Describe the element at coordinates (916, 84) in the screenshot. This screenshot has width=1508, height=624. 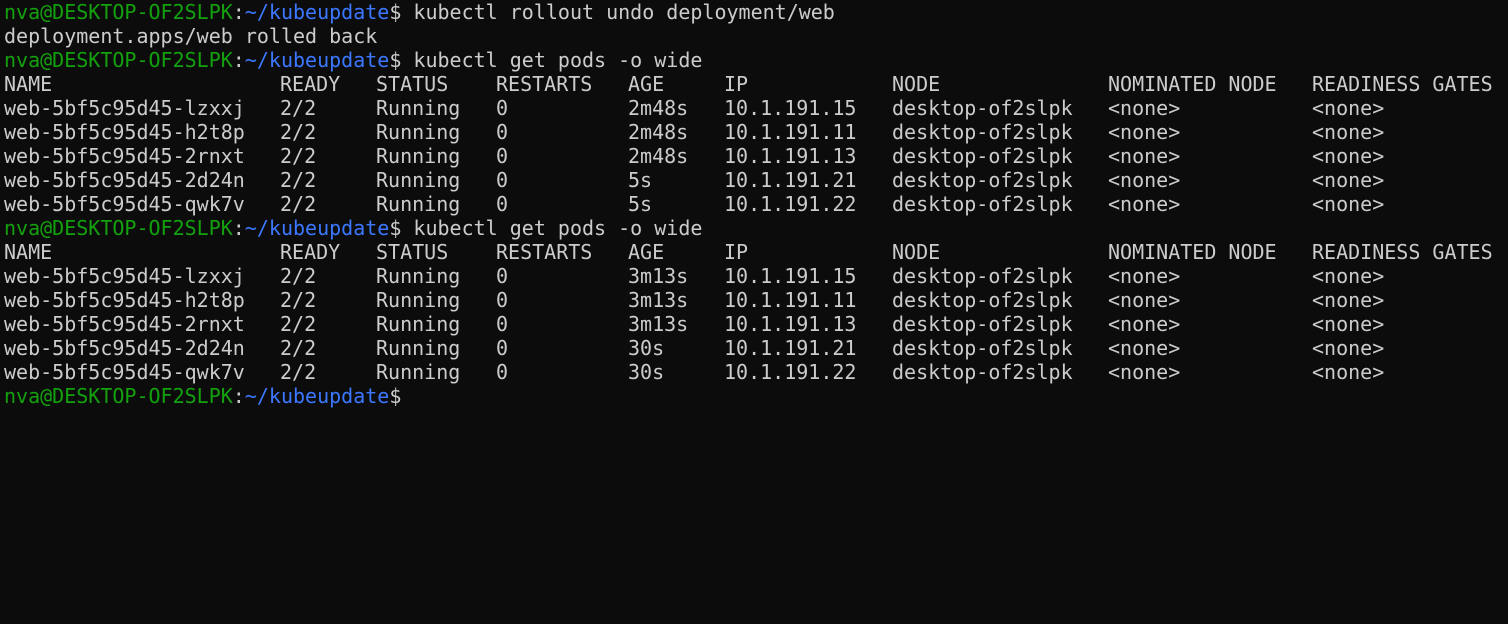
I see `header-node: NODE` at that location.